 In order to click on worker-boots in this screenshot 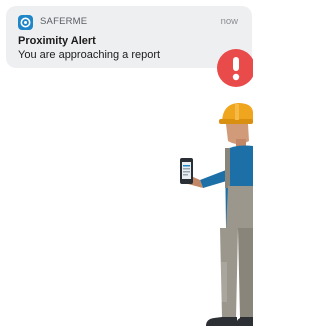, I will do `click(229, 321)`.